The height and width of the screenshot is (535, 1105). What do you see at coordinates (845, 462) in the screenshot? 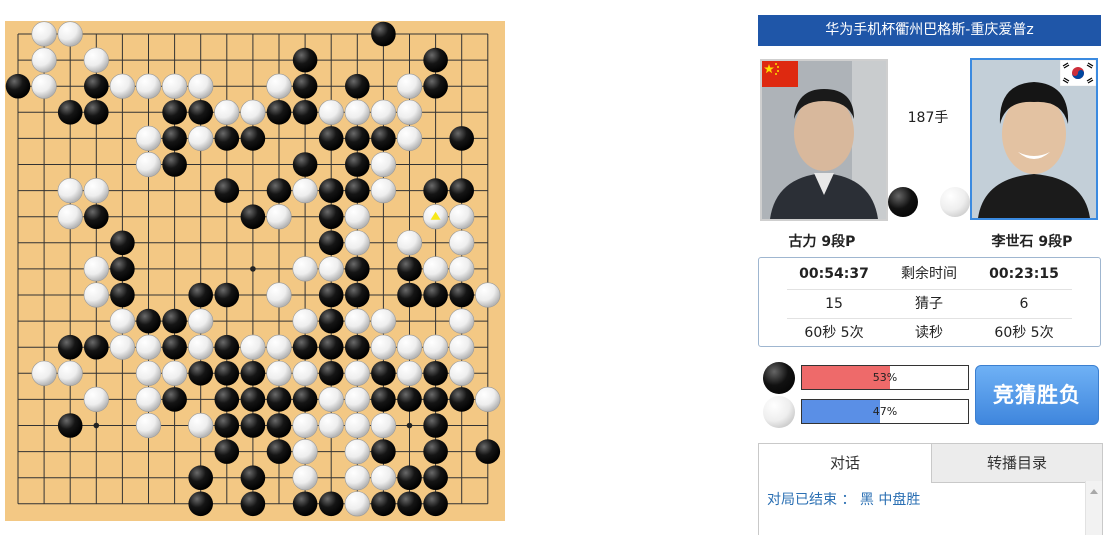
I see `tab-chat: 对话` at bounding box center [845, 462].